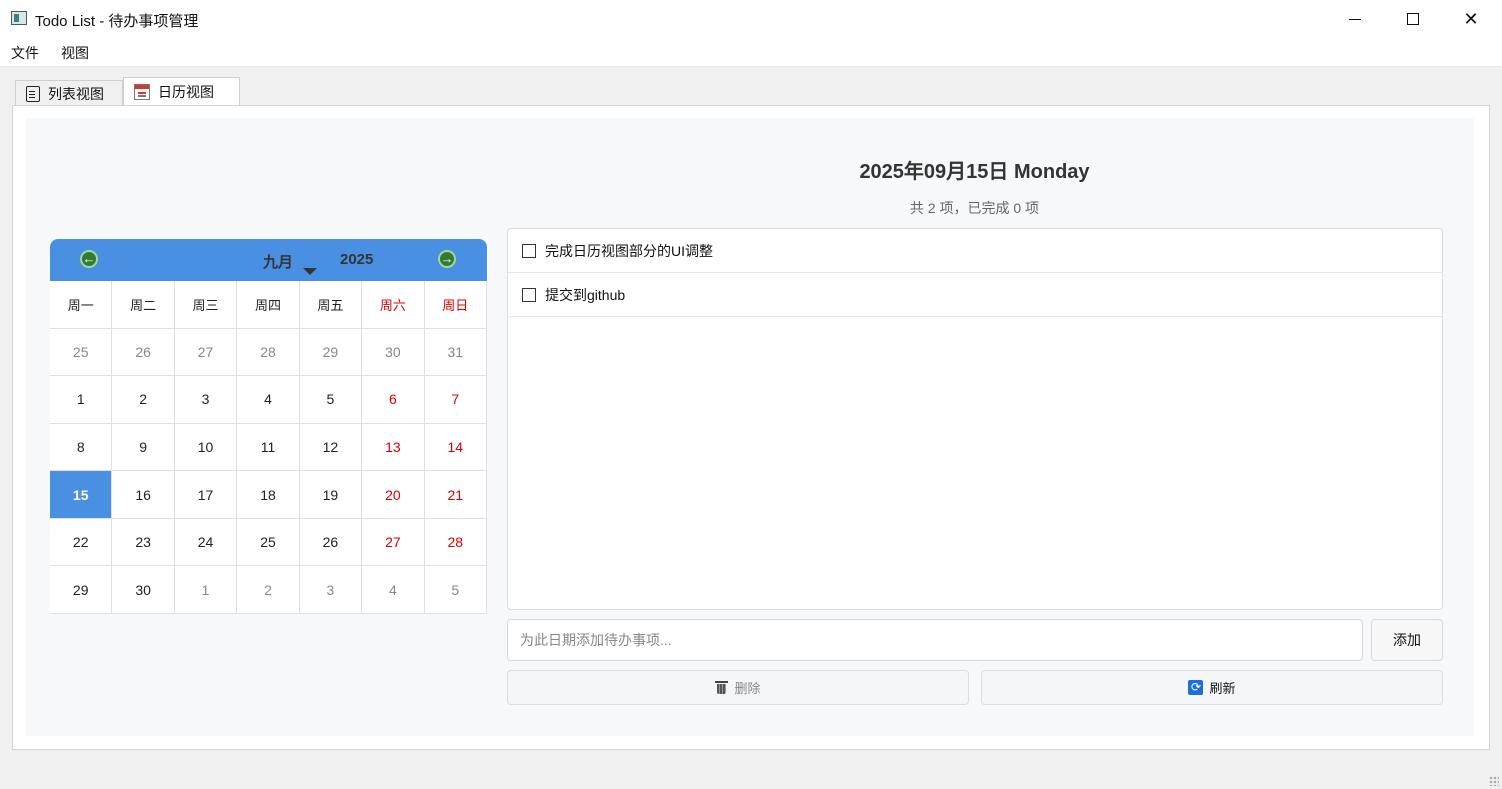  I want to click on maximize-button, so click(1413, 19).